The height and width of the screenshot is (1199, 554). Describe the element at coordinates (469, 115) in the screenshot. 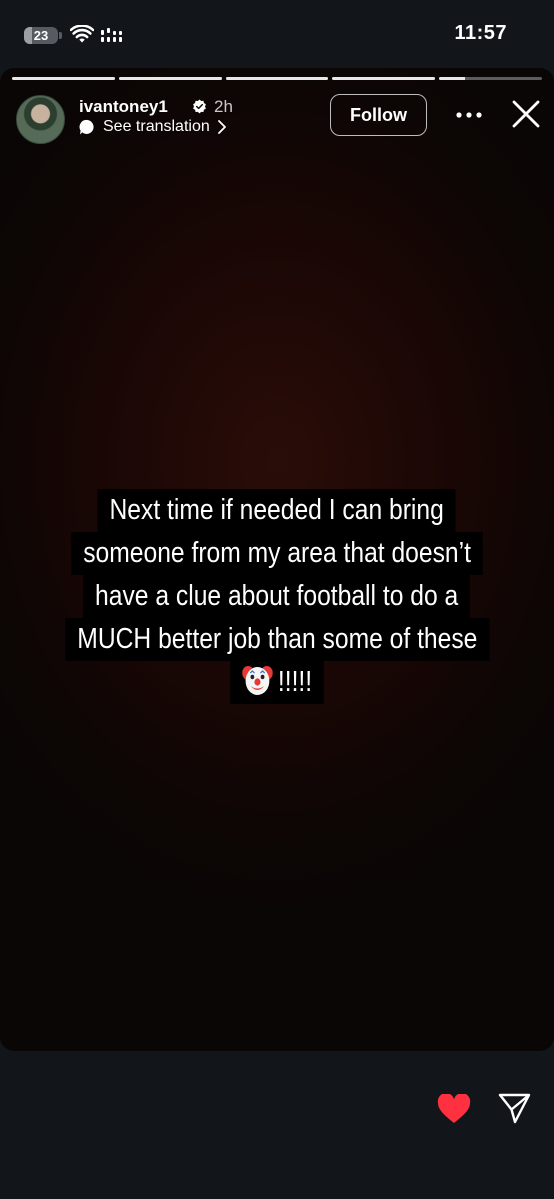

I see `more-options-icon` at that location.